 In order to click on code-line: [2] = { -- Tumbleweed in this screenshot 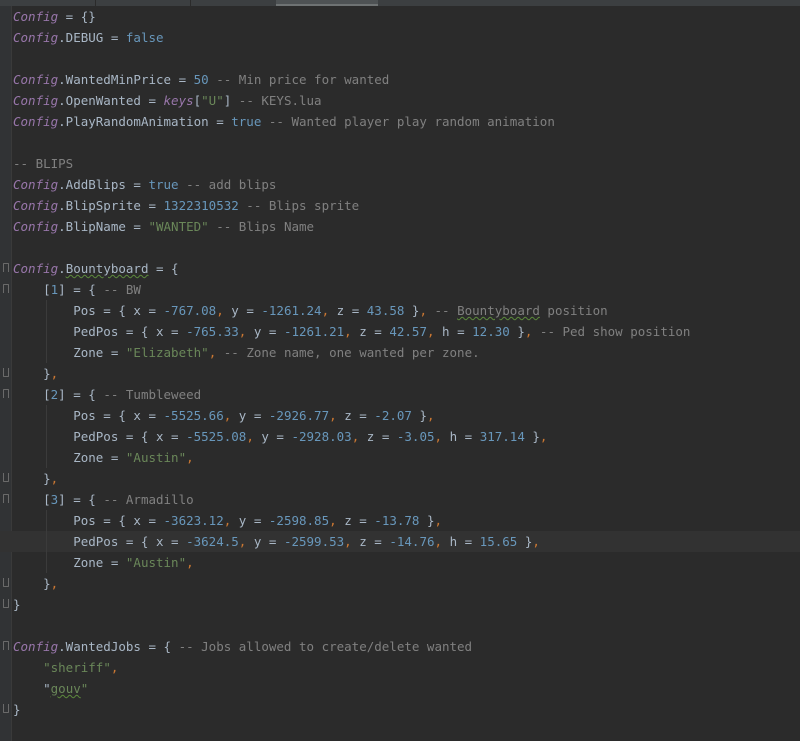, I will do `click(400, 394)`.